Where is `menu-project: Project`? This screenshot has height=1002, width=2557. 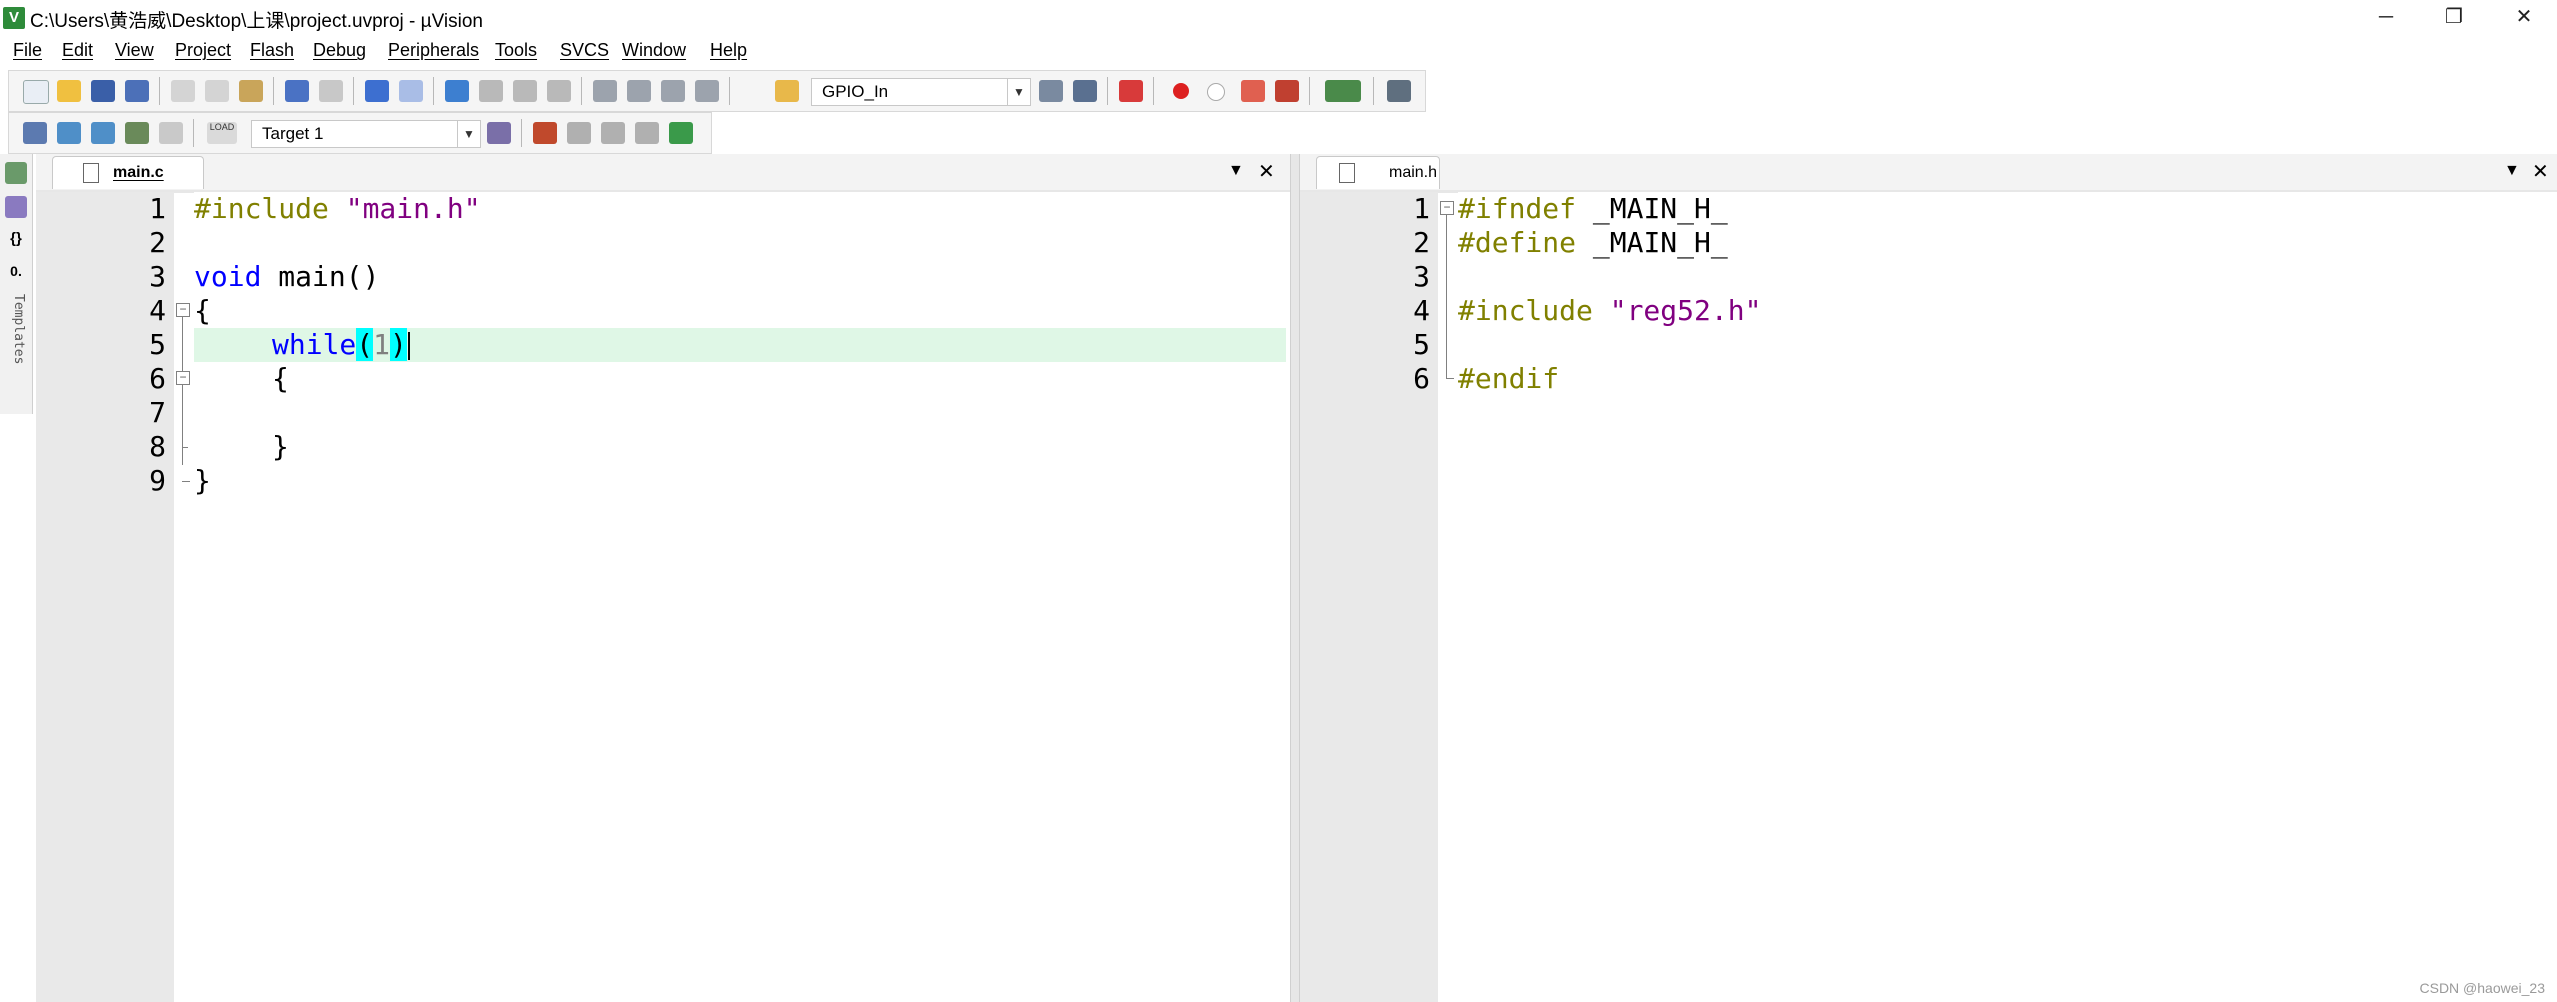
menu-project: Project is located at coordinates (203, 50).